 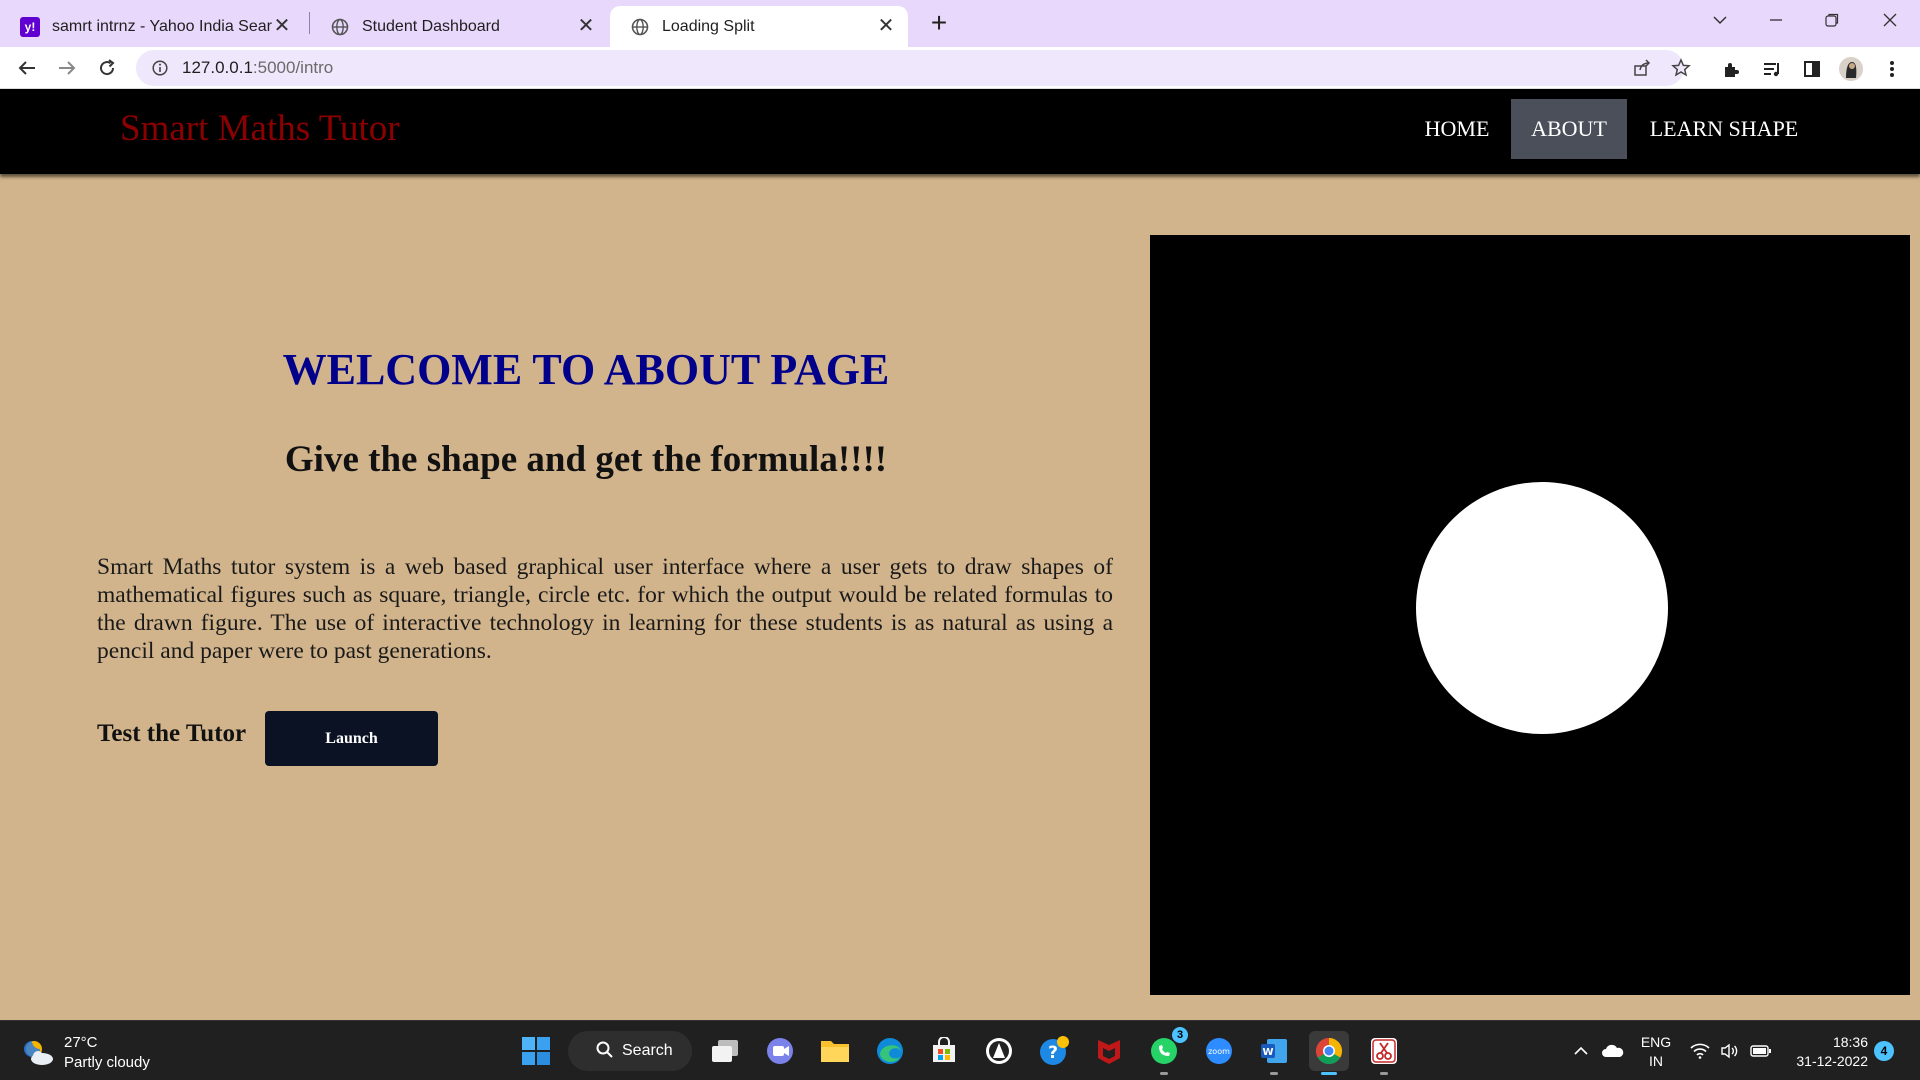 I want to click on zoom-icon: zoom, so click(x=1219, y=1051).